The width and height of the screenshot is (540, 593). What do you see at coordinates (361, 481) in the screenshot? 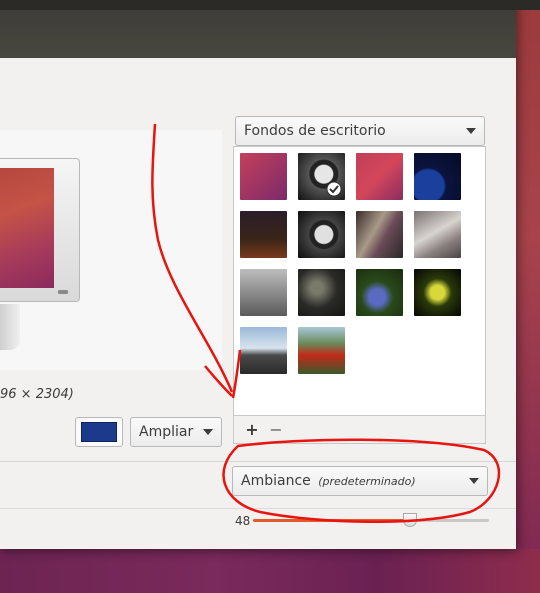
I see `annotation-circle` at bounding box center [361, 481].